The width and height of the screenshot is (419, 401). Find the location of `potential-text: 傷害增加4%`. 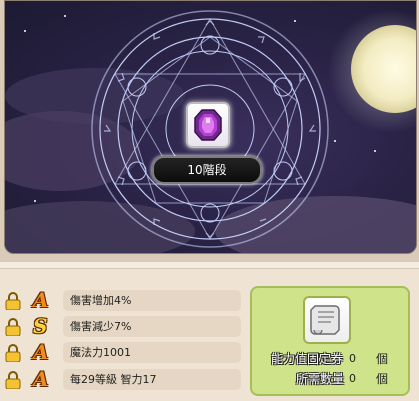

potential-text: 傷害增加4% is located at coordinates (101, 300).